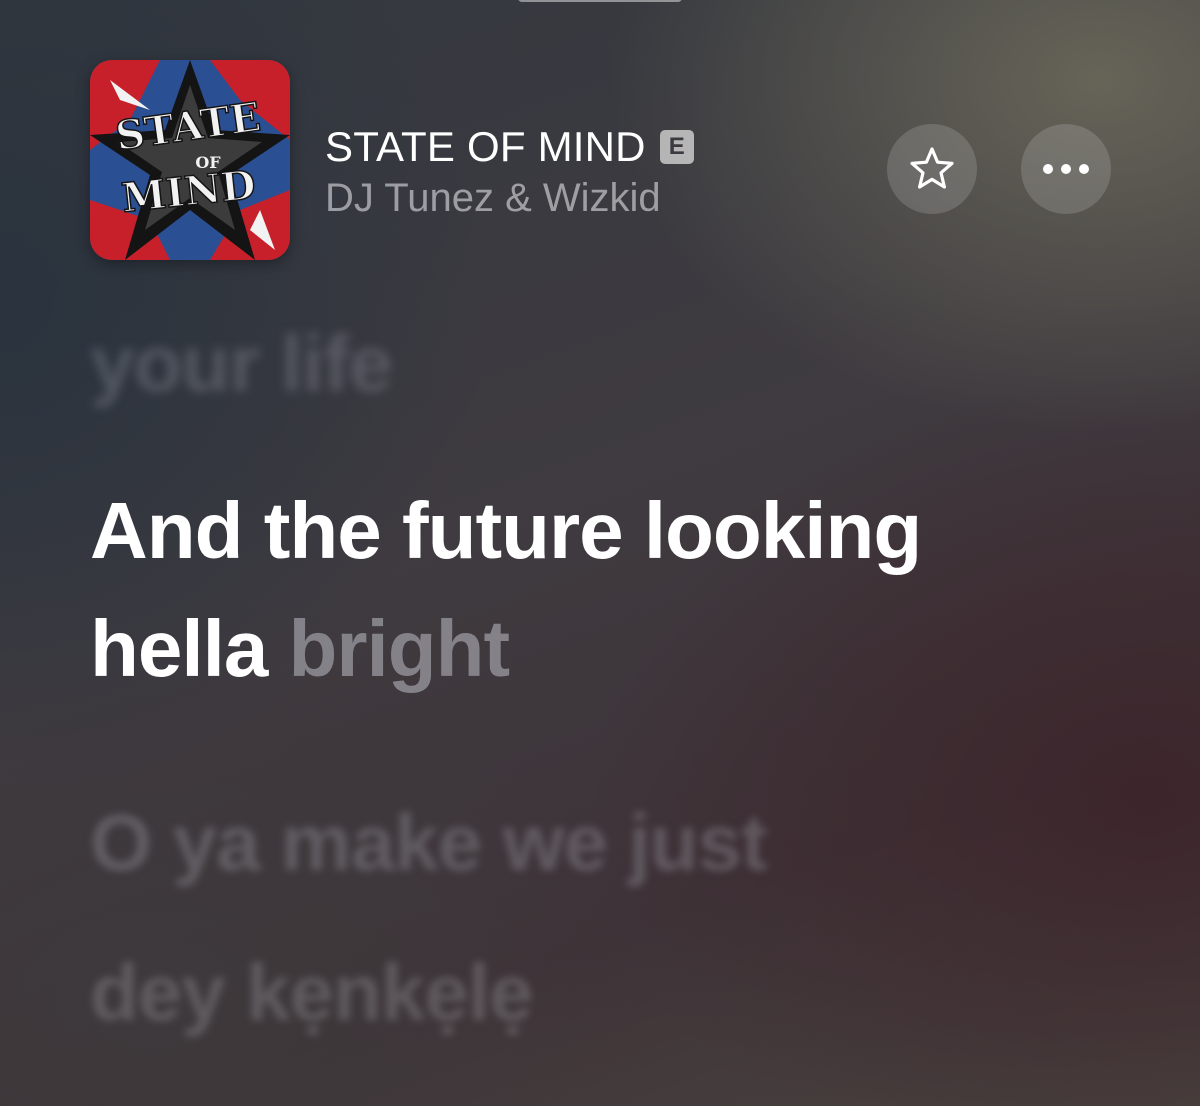 The width and height of the screenshot is (1200, 1106). What do you see at coordinates (485, 146) in the screenshot?
I see `track-title: STATE OF MIND` at bounding box center [485, 146].